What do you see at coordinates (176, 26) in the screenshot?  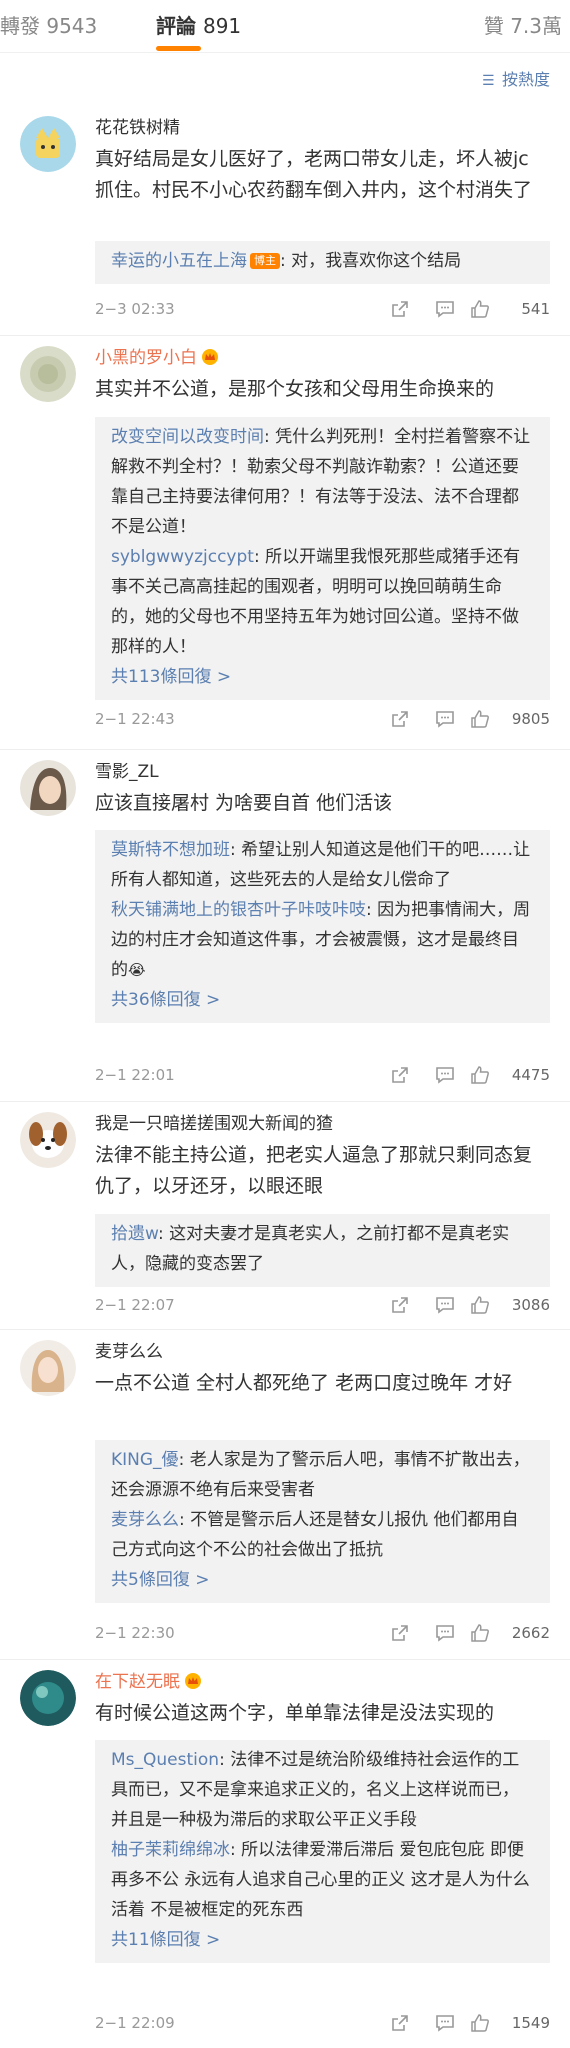 I see `tab-comments-label: 評論` at bounding box center [176, 26].